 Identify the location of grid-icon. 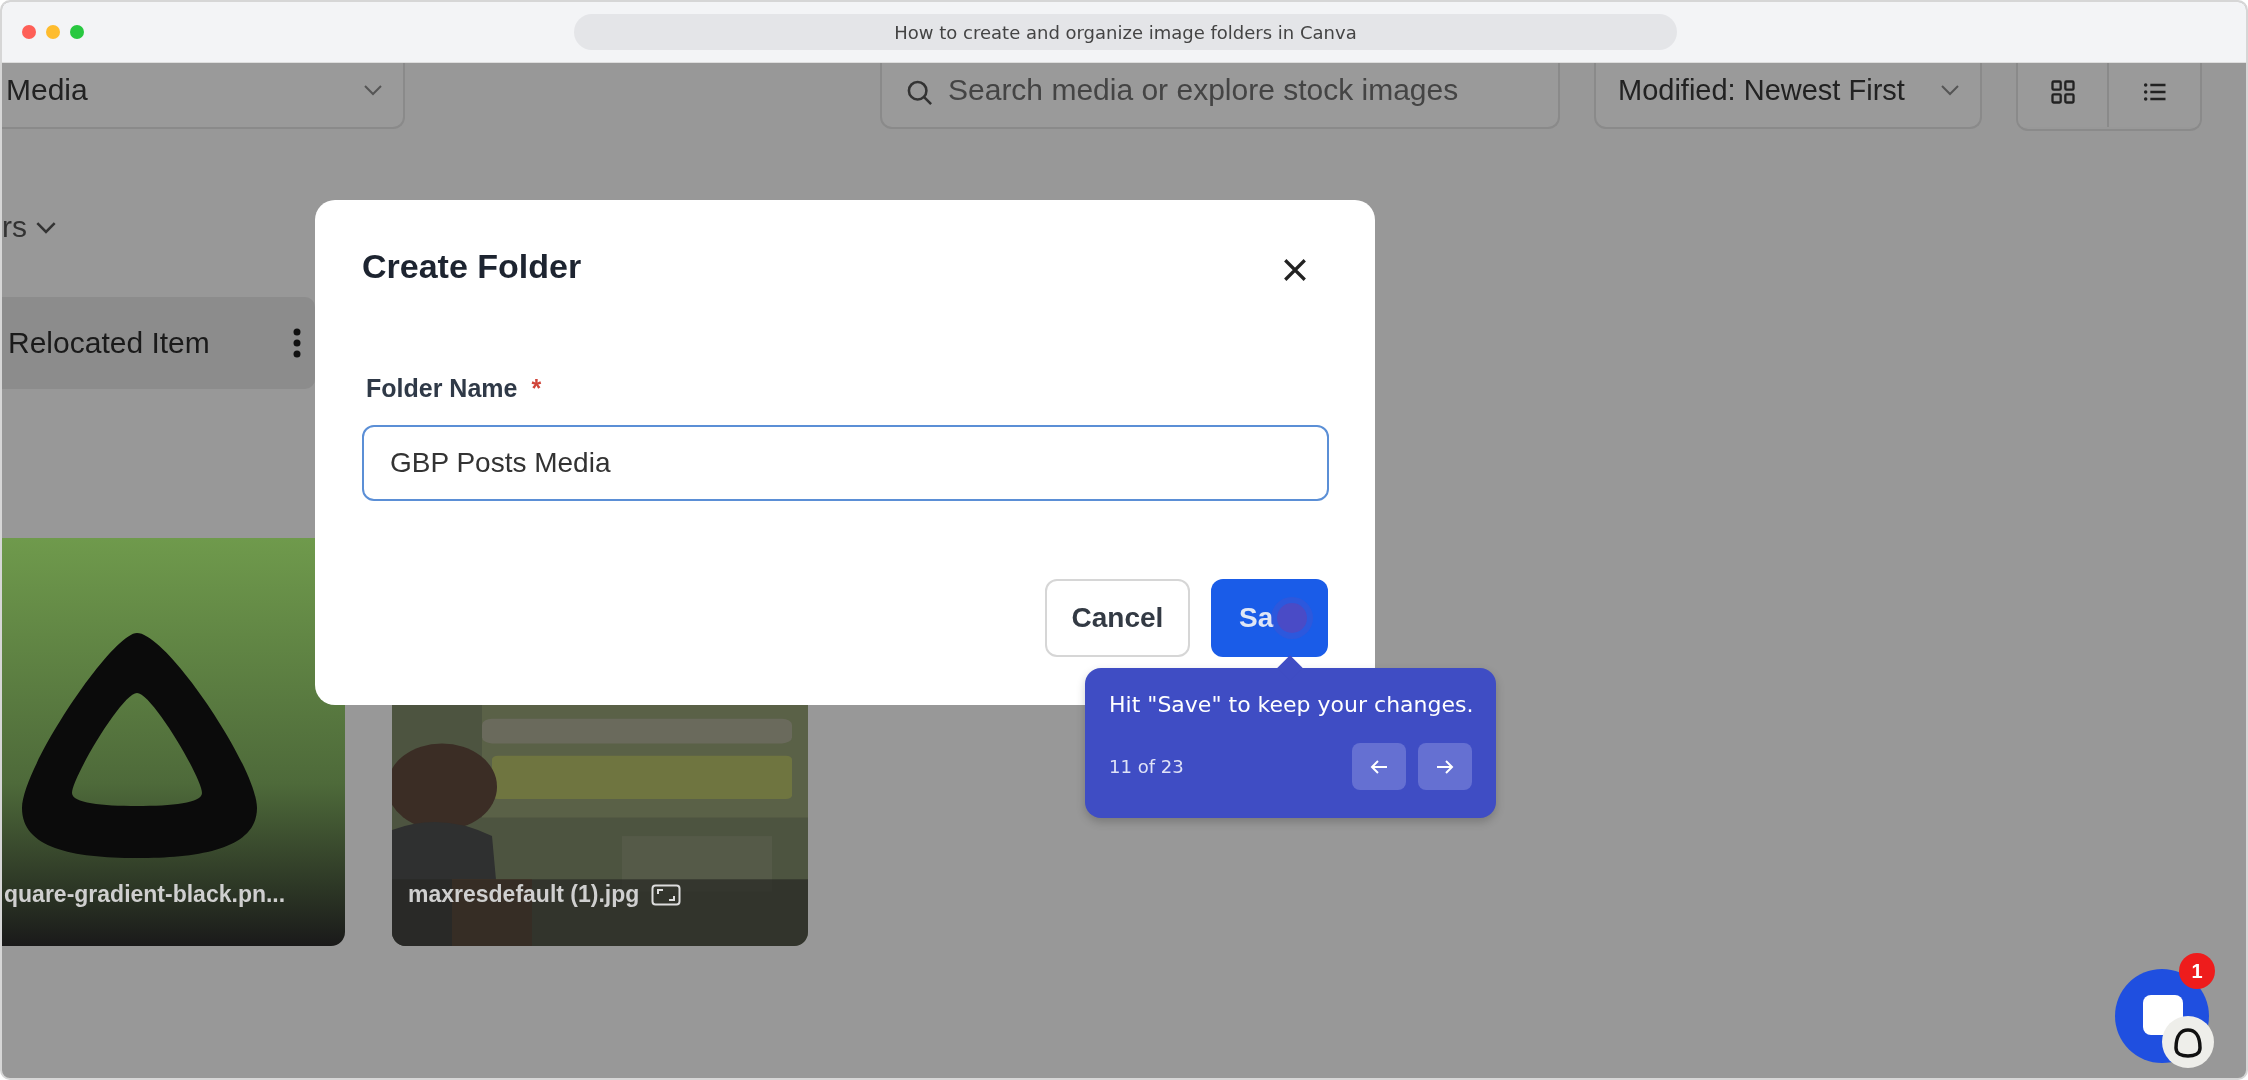
(2062, 91).